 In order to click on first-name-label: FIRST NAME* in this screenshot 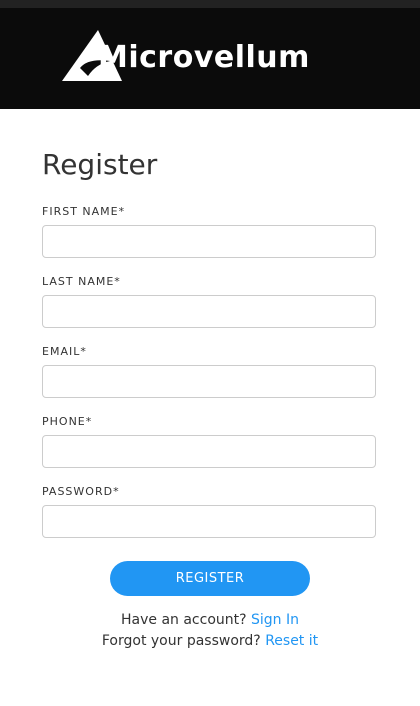, I will do `click(84, 211)`.